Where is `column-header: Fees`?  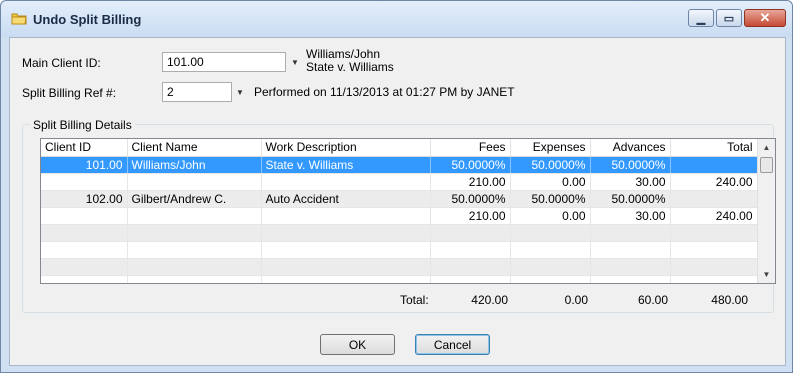 column-header: Fees is located at coordinates (470, 148).